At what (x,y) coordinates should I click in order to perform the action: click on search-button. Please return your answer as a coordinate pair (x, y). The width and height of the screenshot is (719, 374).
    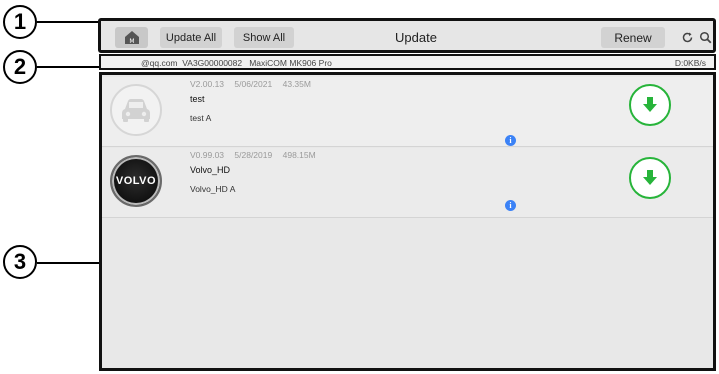
    Looking at the image, I should click on (705, 37).